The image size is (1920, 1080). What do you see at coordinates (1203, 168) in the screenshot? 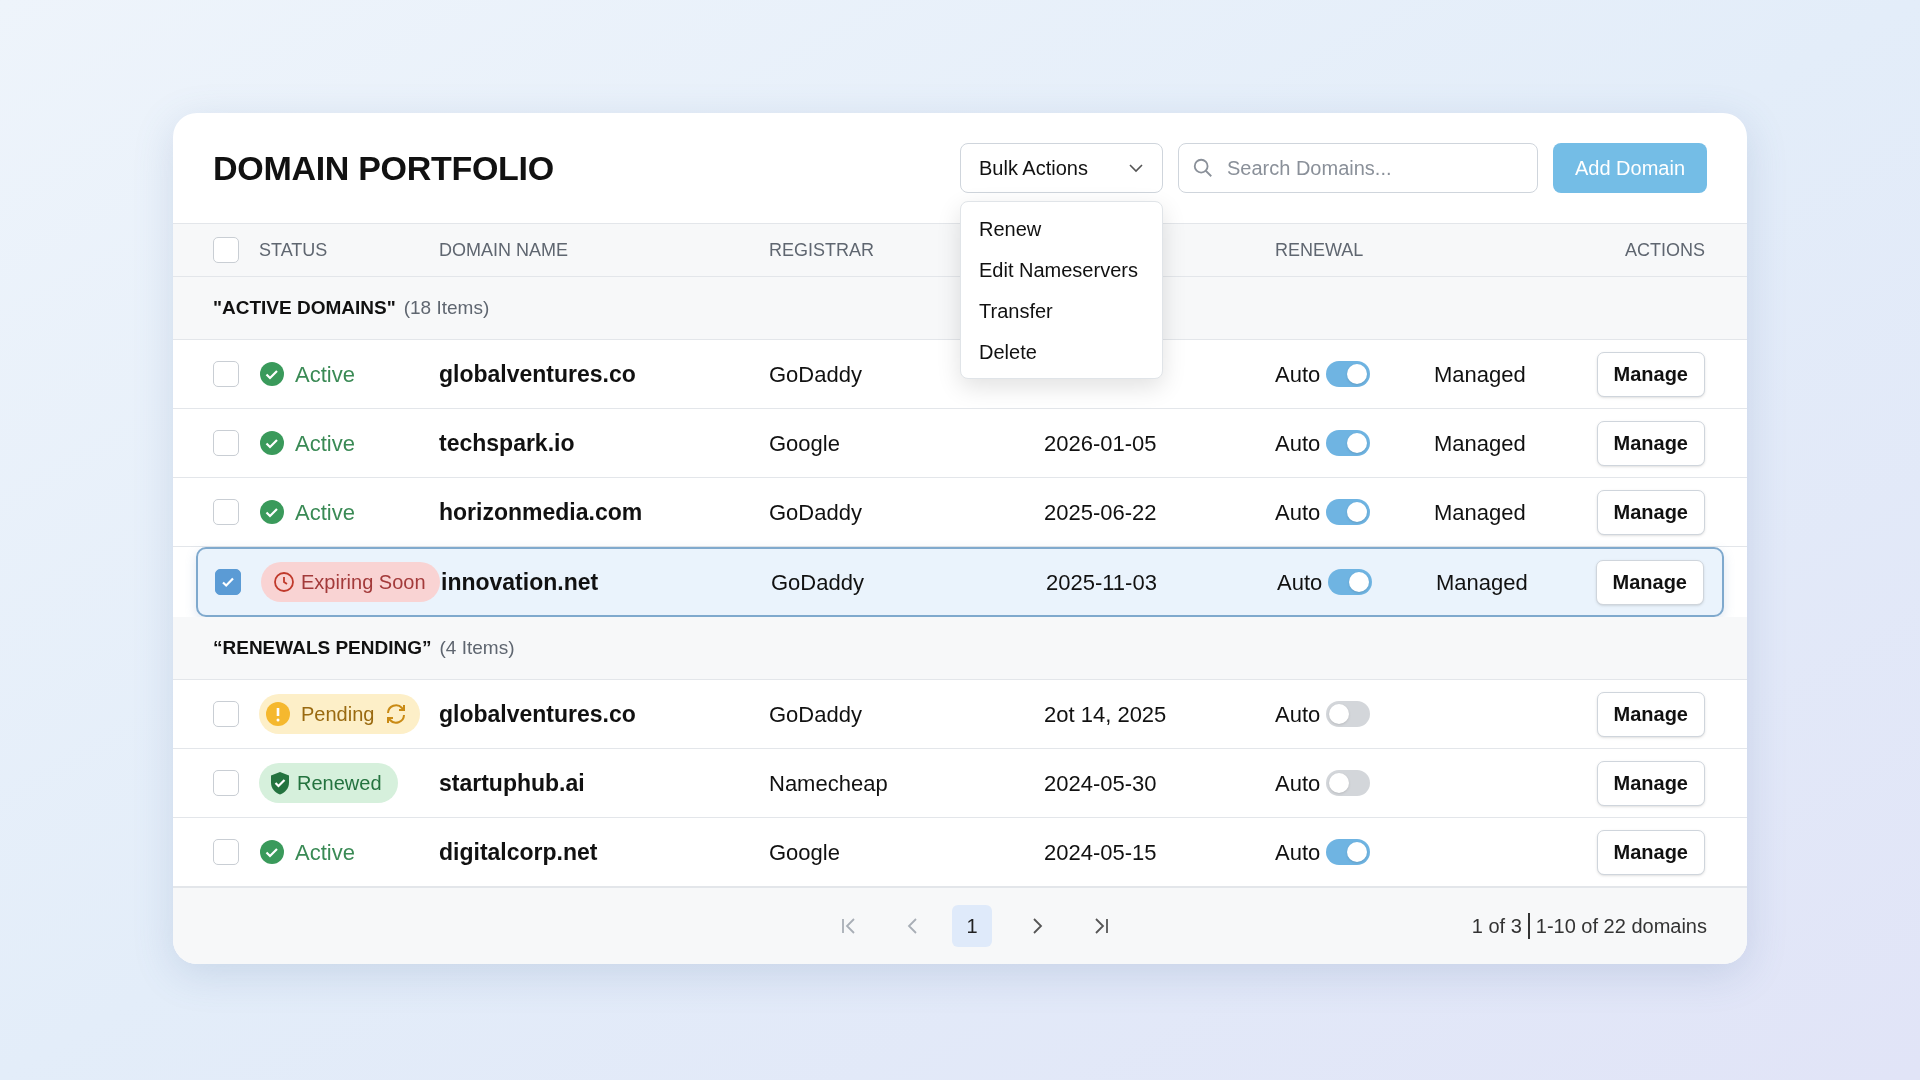
I see `search-icon` at bounding box center [1203, 168].